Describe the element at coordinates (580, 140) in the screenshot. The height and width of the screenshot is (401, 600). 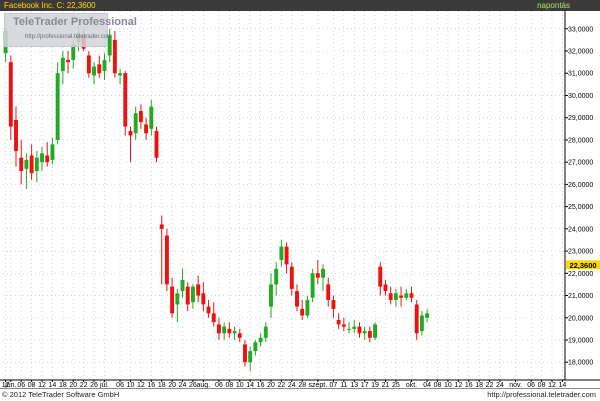
I see `y-tick-label: 28,0000` at that location.